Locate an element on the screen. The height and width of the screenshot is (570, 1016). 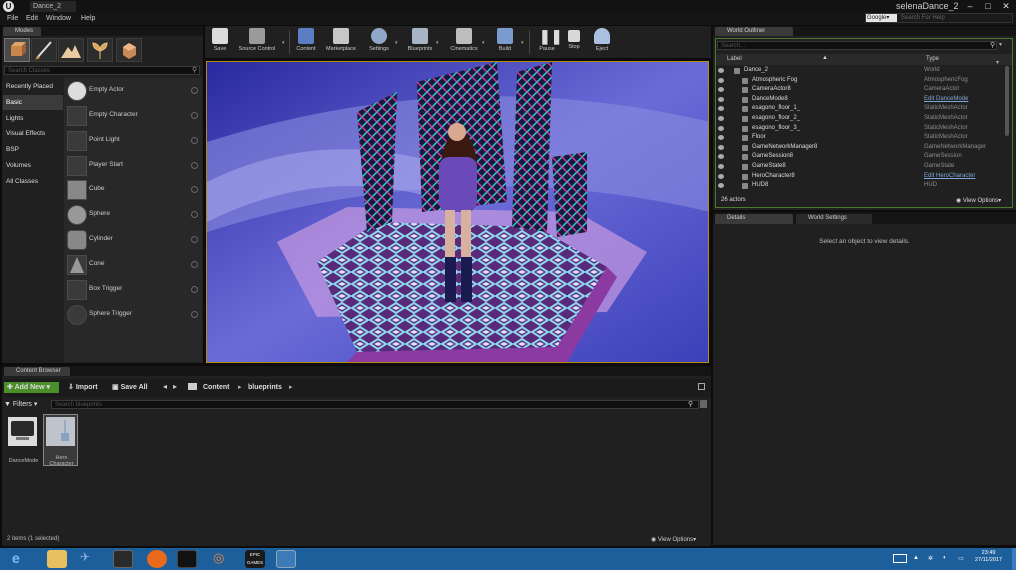
breadcrumb-content: Content is located at coordinates (216, 387).